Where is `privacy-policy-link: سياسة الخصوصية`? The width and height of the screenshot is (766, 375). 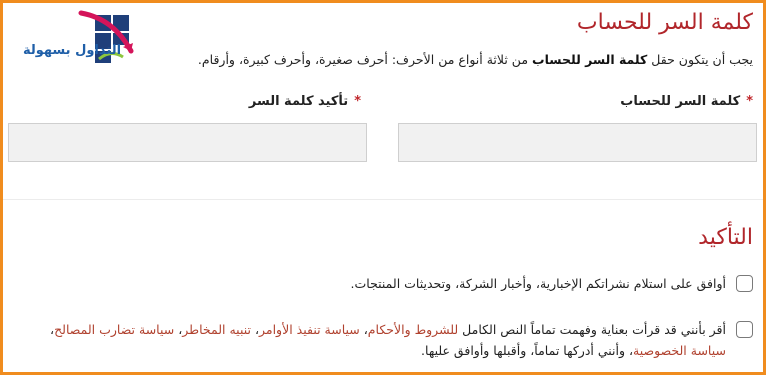
privacy-policy-link: سياسة الخصوصية is located at coordinates (679, 350).